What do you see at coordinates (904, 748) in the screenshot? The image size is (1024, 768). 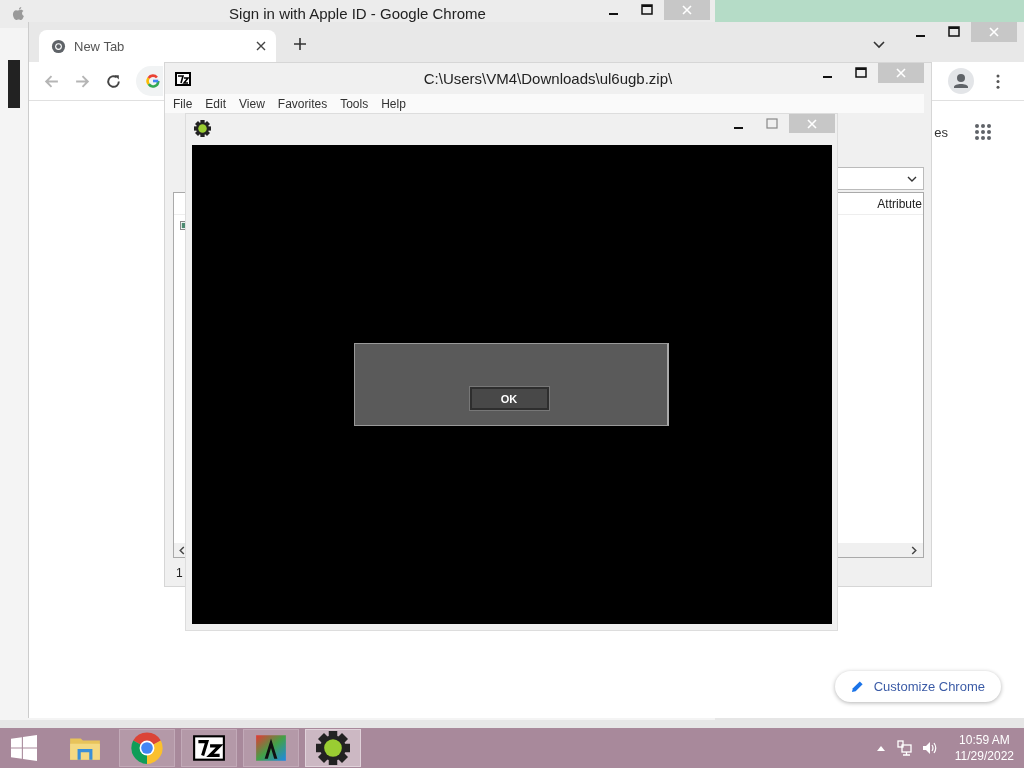 I see `network-icon` at bounding box center [904, 748].